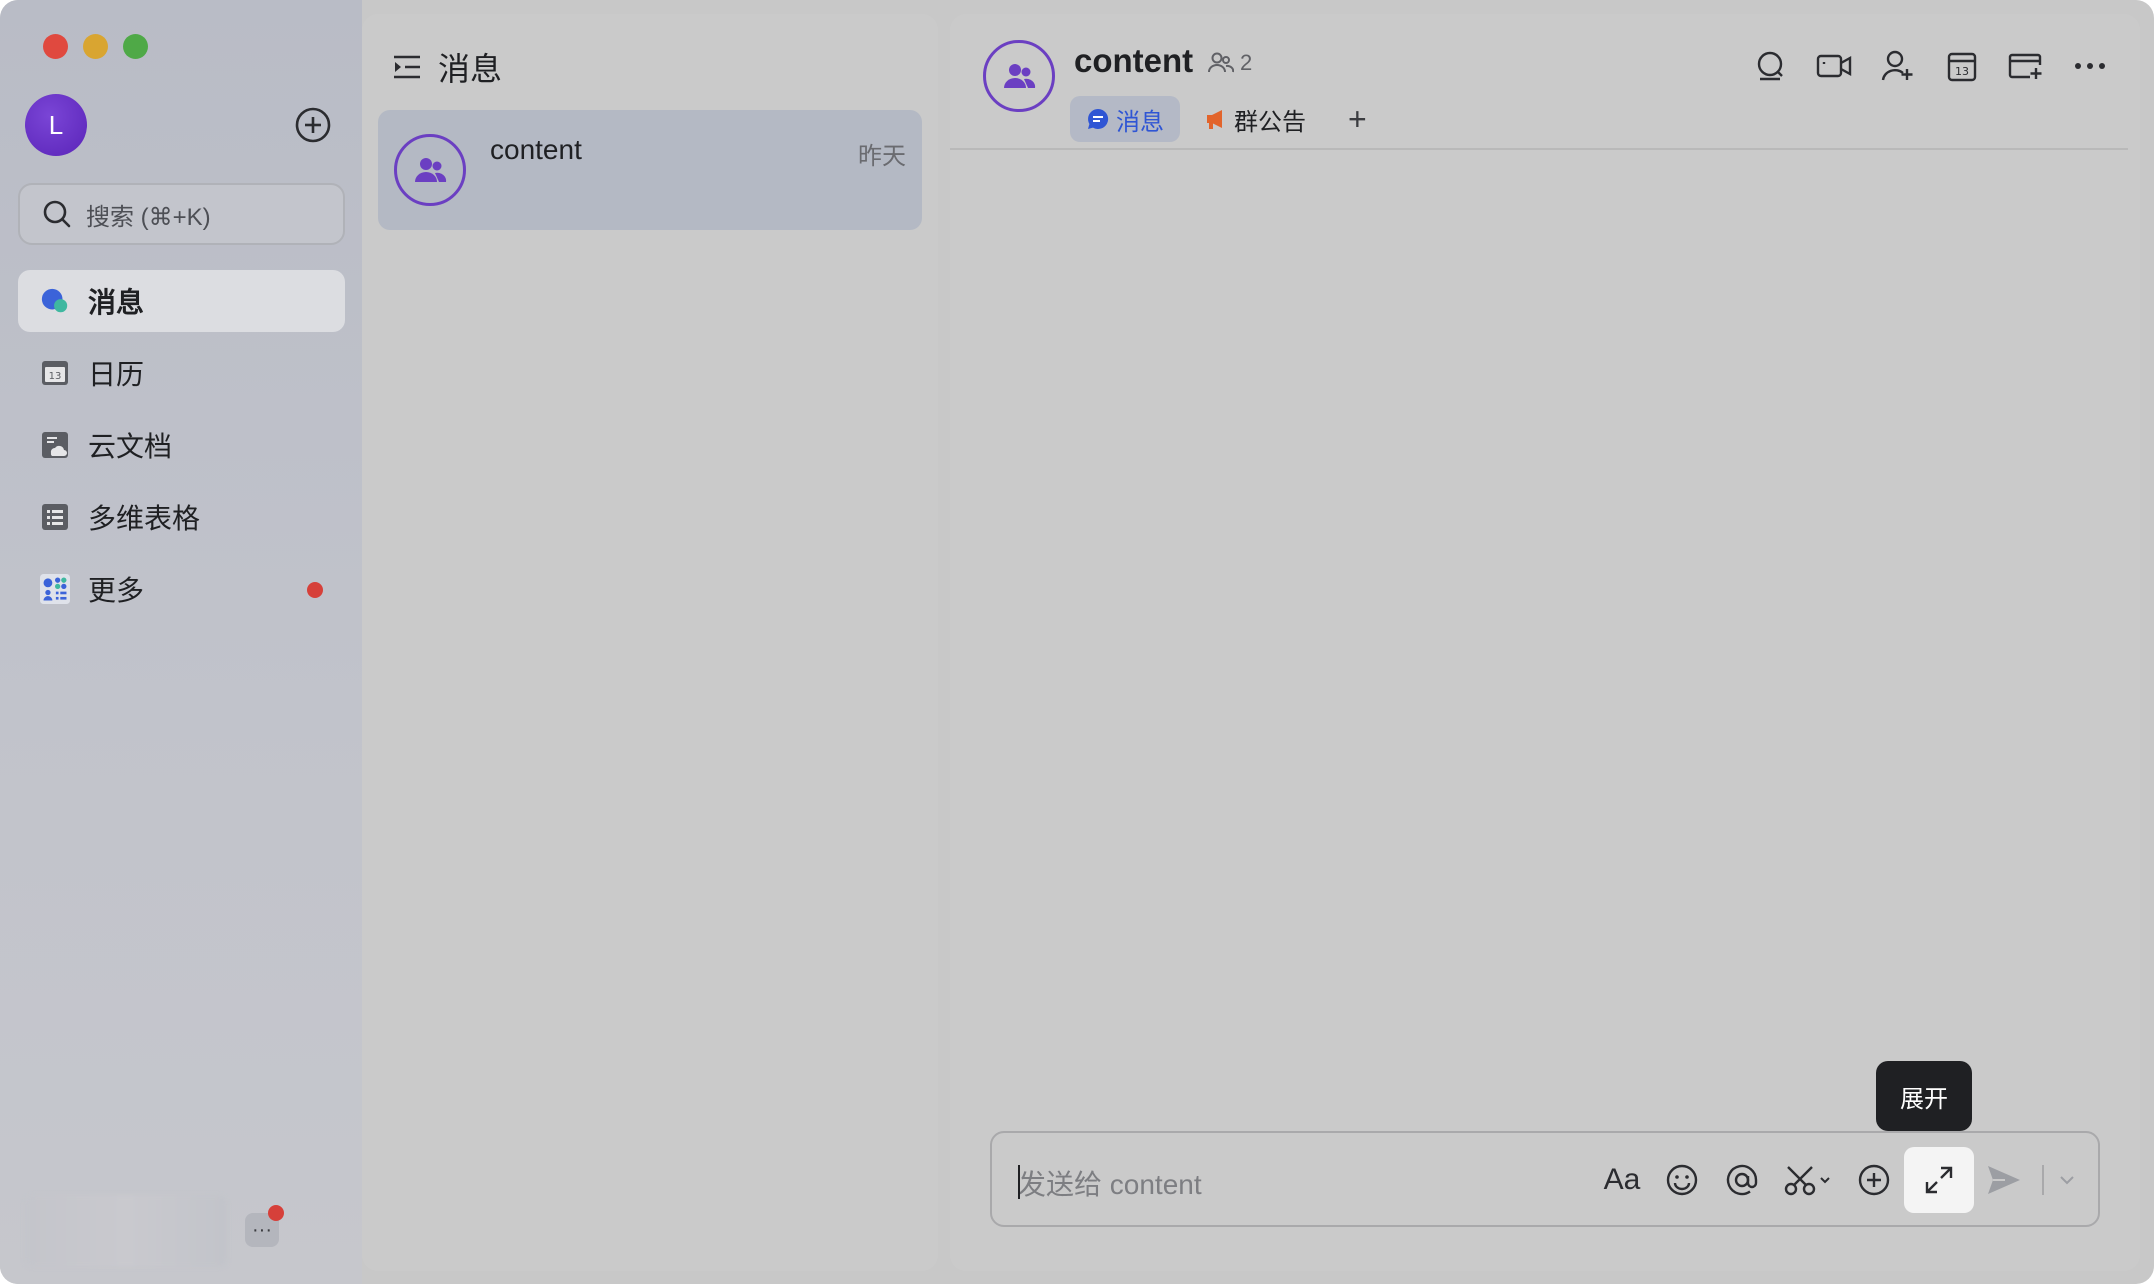  Describe the element at coordinates (148, 217) in the screenshot. I see `search-placeholder: 搜索 (⌘+K)` at that location.